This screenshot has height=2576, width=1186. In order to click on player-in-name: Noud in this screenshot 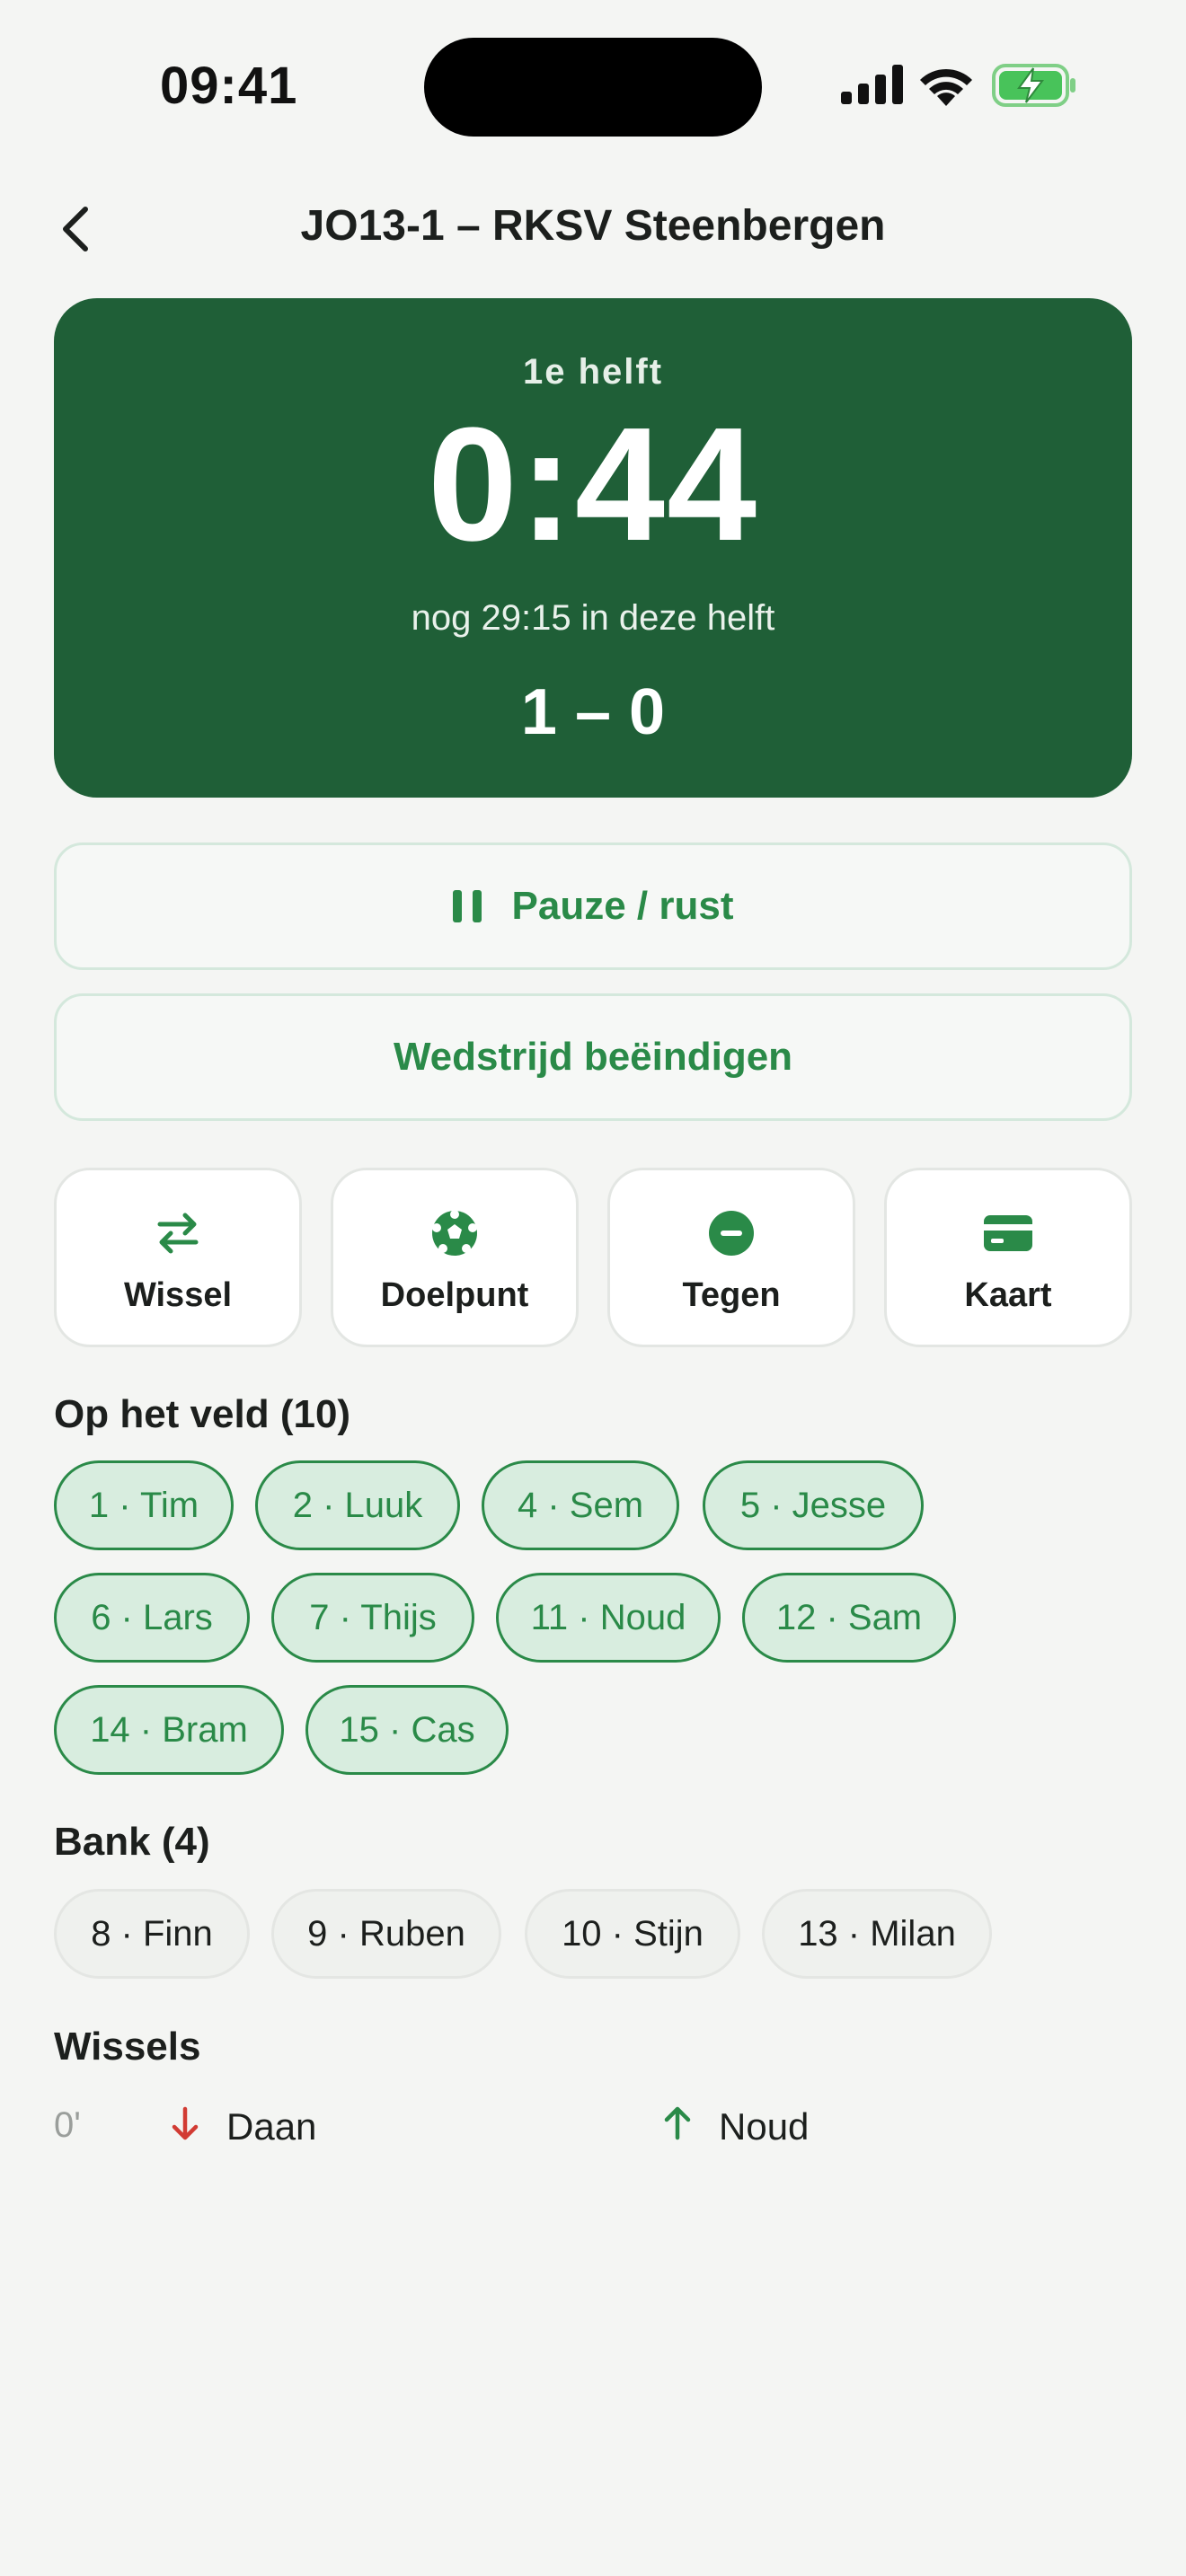, I will do `click(764, 2126)`.